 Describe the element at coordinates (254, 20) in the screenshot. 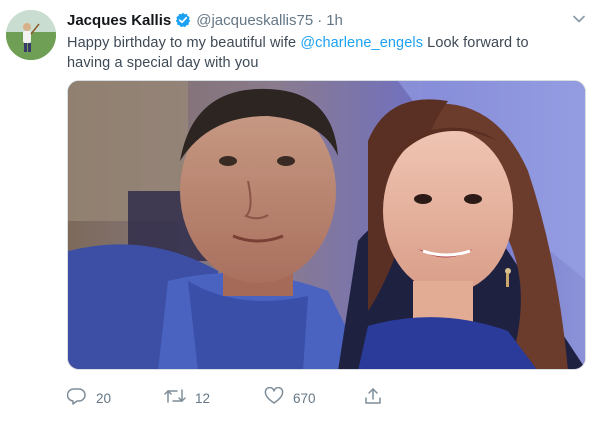

I see `user-handle: @jacqueskallis75` at that location.